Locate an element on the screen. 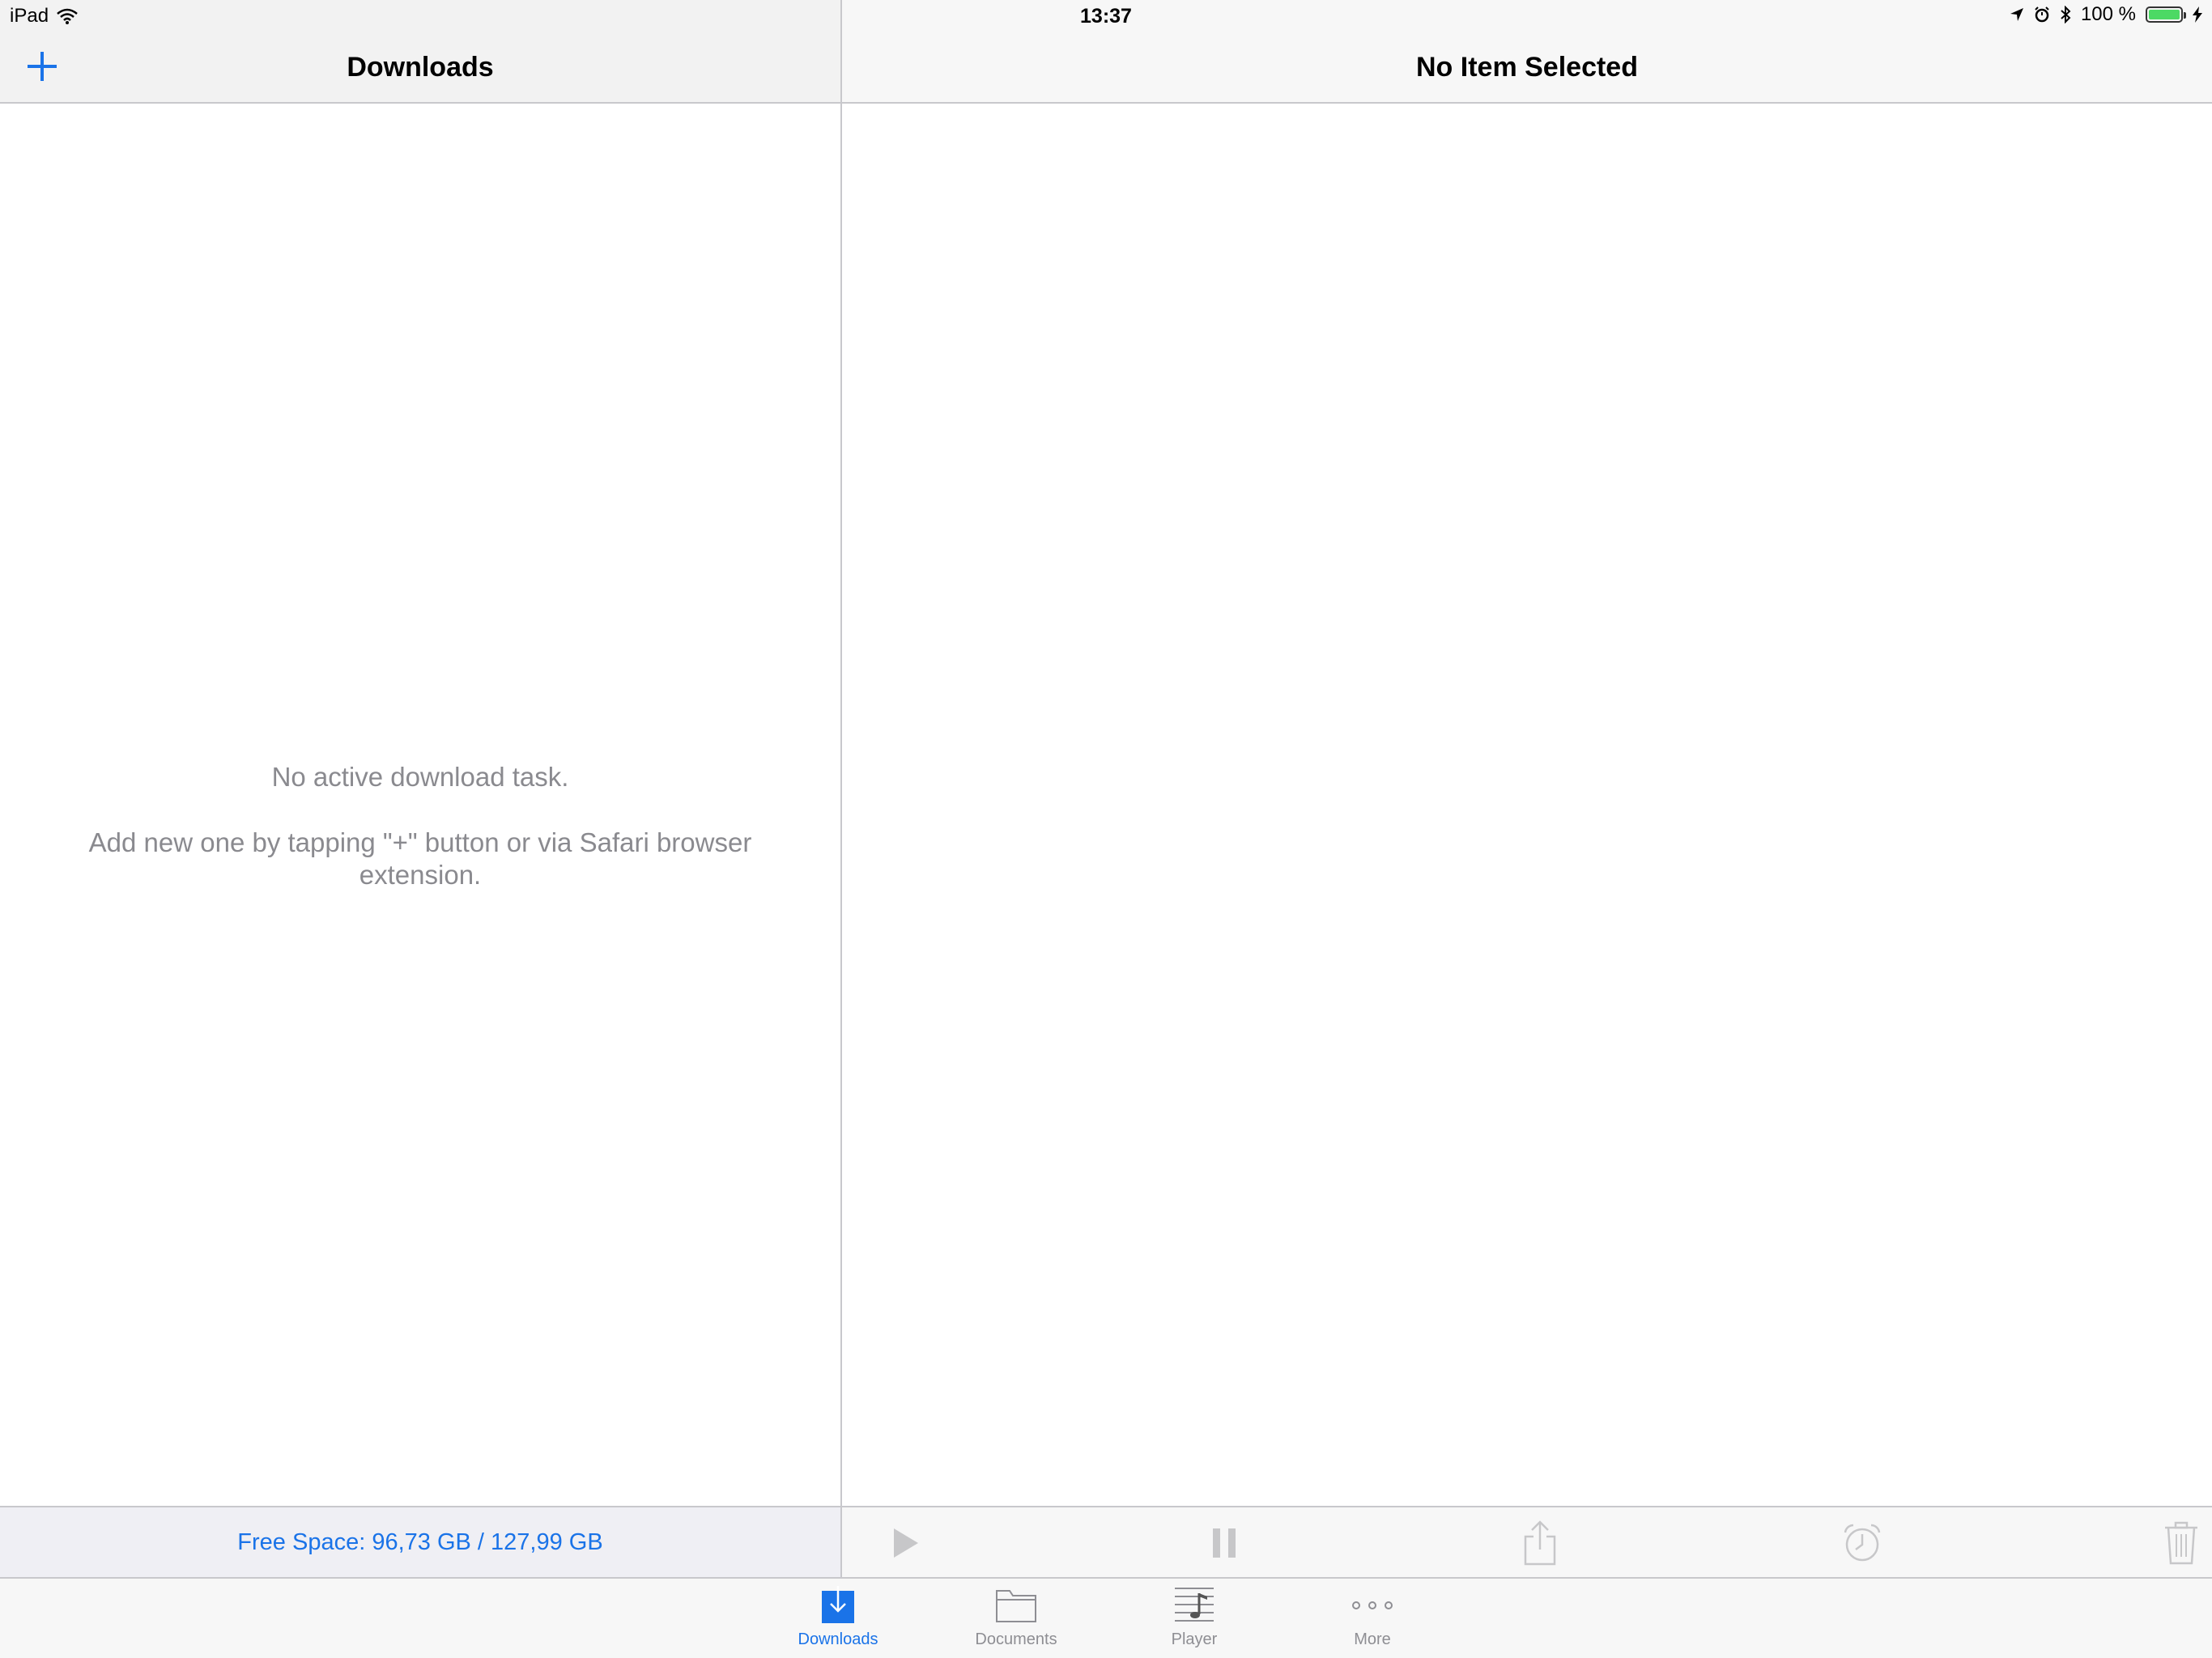  share-icon is located at coordinates (1540, 1543).